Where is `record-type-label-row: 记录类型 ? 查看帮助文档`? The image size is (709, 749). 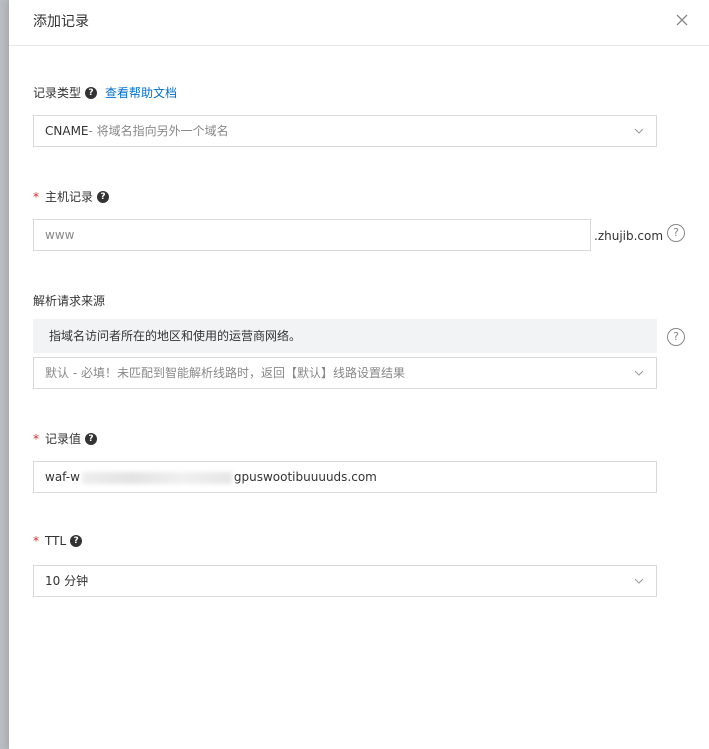
record-type-label-row: 记录类型 ? 查看帮助文档 is located at coordinates (105, 92).